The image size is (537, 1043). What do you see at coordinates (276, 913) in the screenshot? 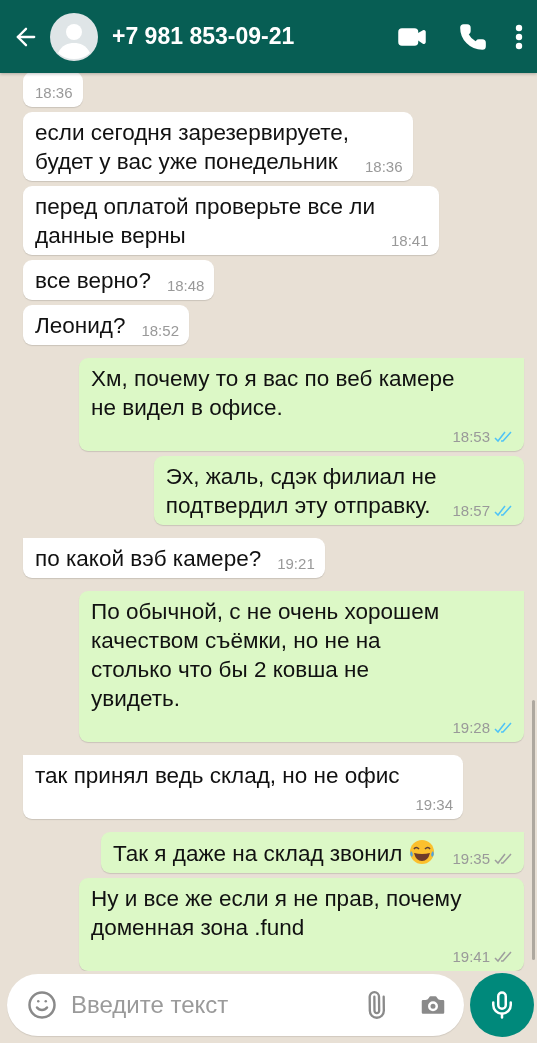
I see `message-text: Ну и все же если я не прав, почему доменная зона .fund` at bounding box center [276, 913].